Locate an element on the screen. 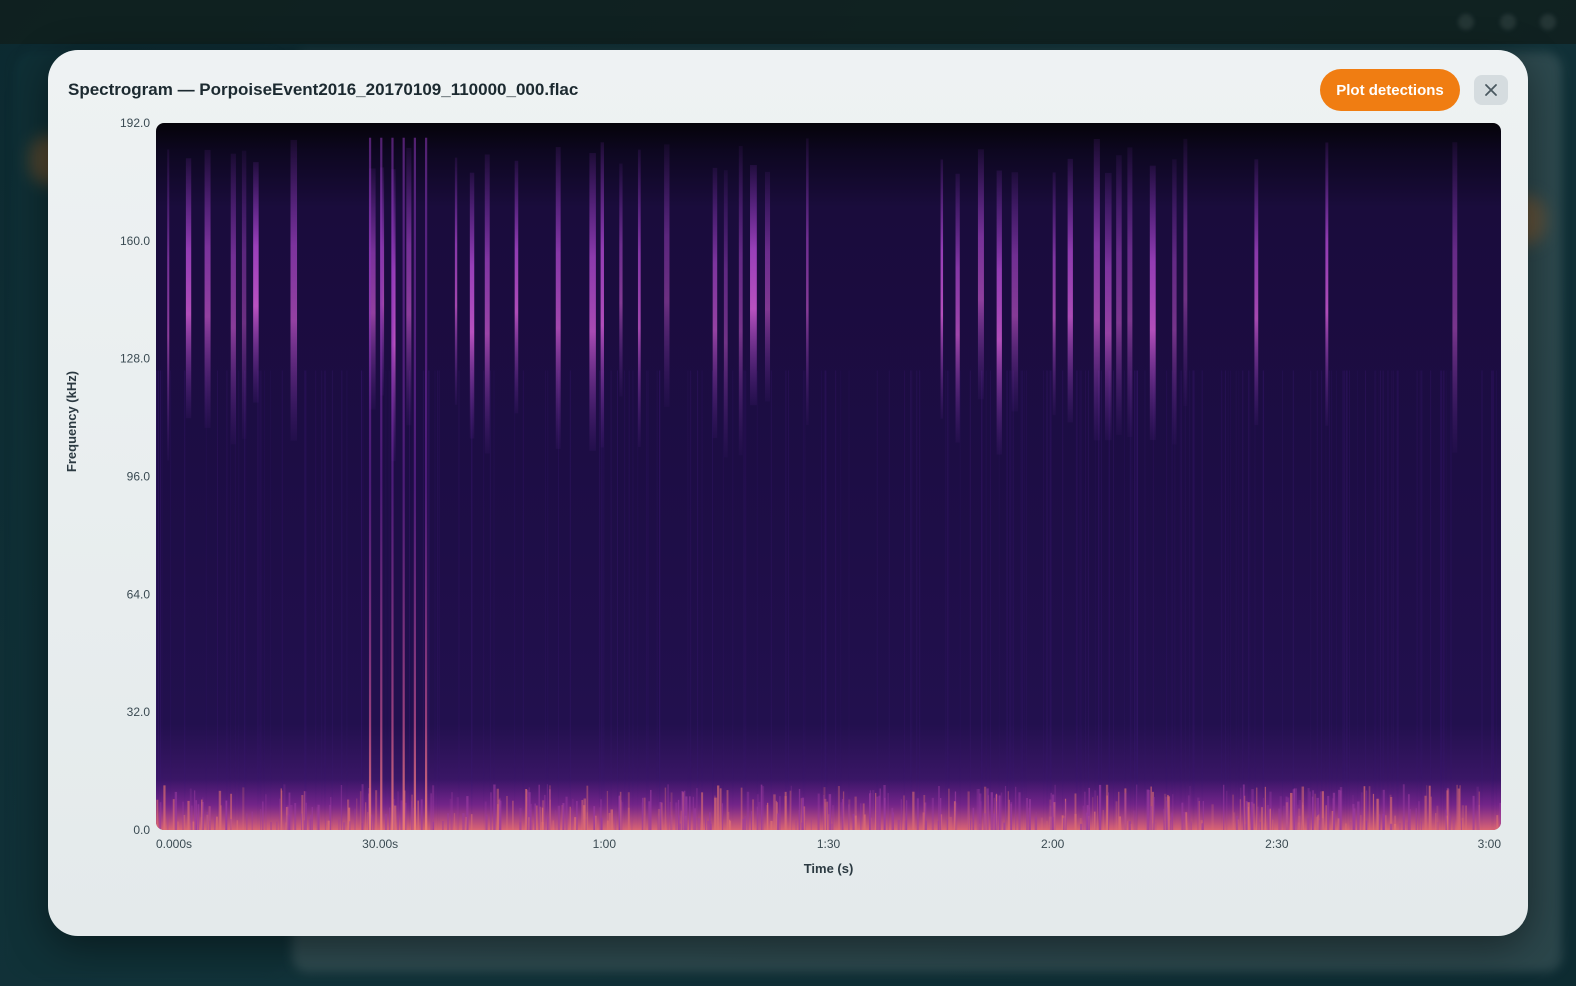  x-tick-label: 3:00 is located at coordinates (1490, 844).